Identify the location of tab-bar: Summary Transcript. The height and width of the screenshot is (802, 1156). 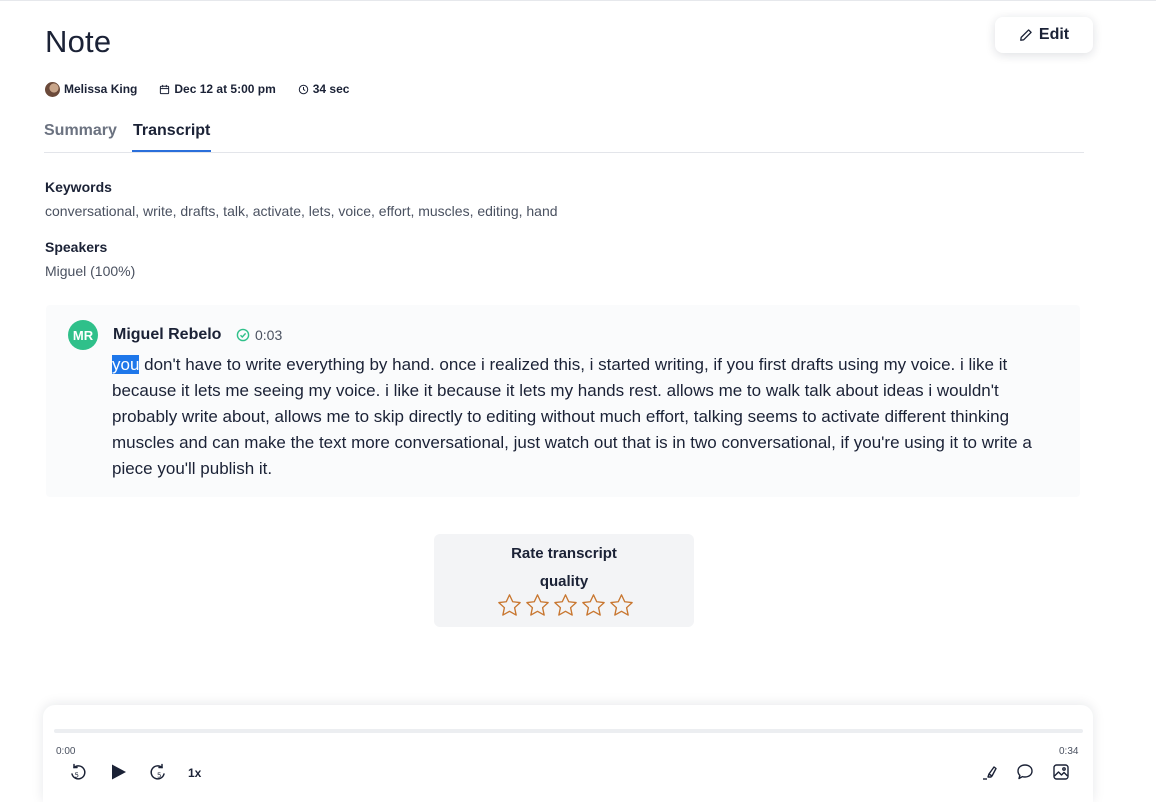
(564, 135).